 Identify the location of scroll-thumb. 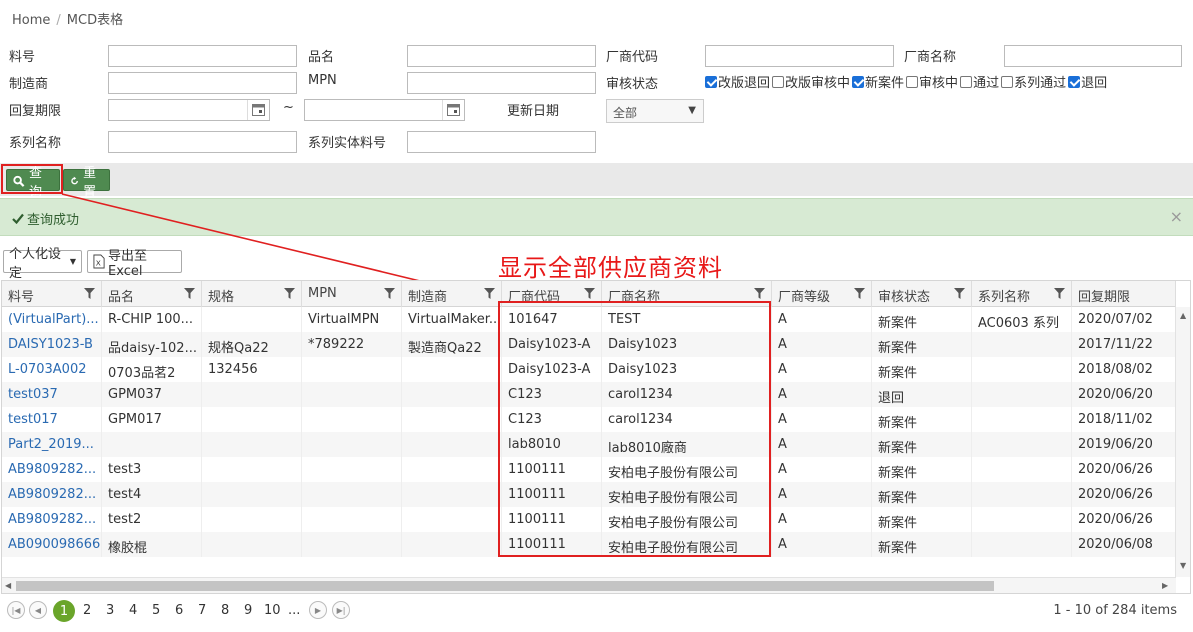
(505, 586).